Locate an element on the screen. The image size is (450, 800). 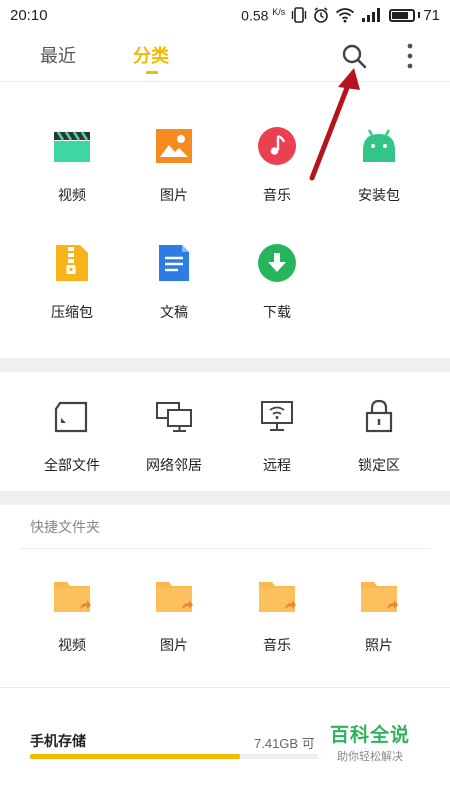
network-speed: 0.58 K/s is located at coordinates (263, 15).